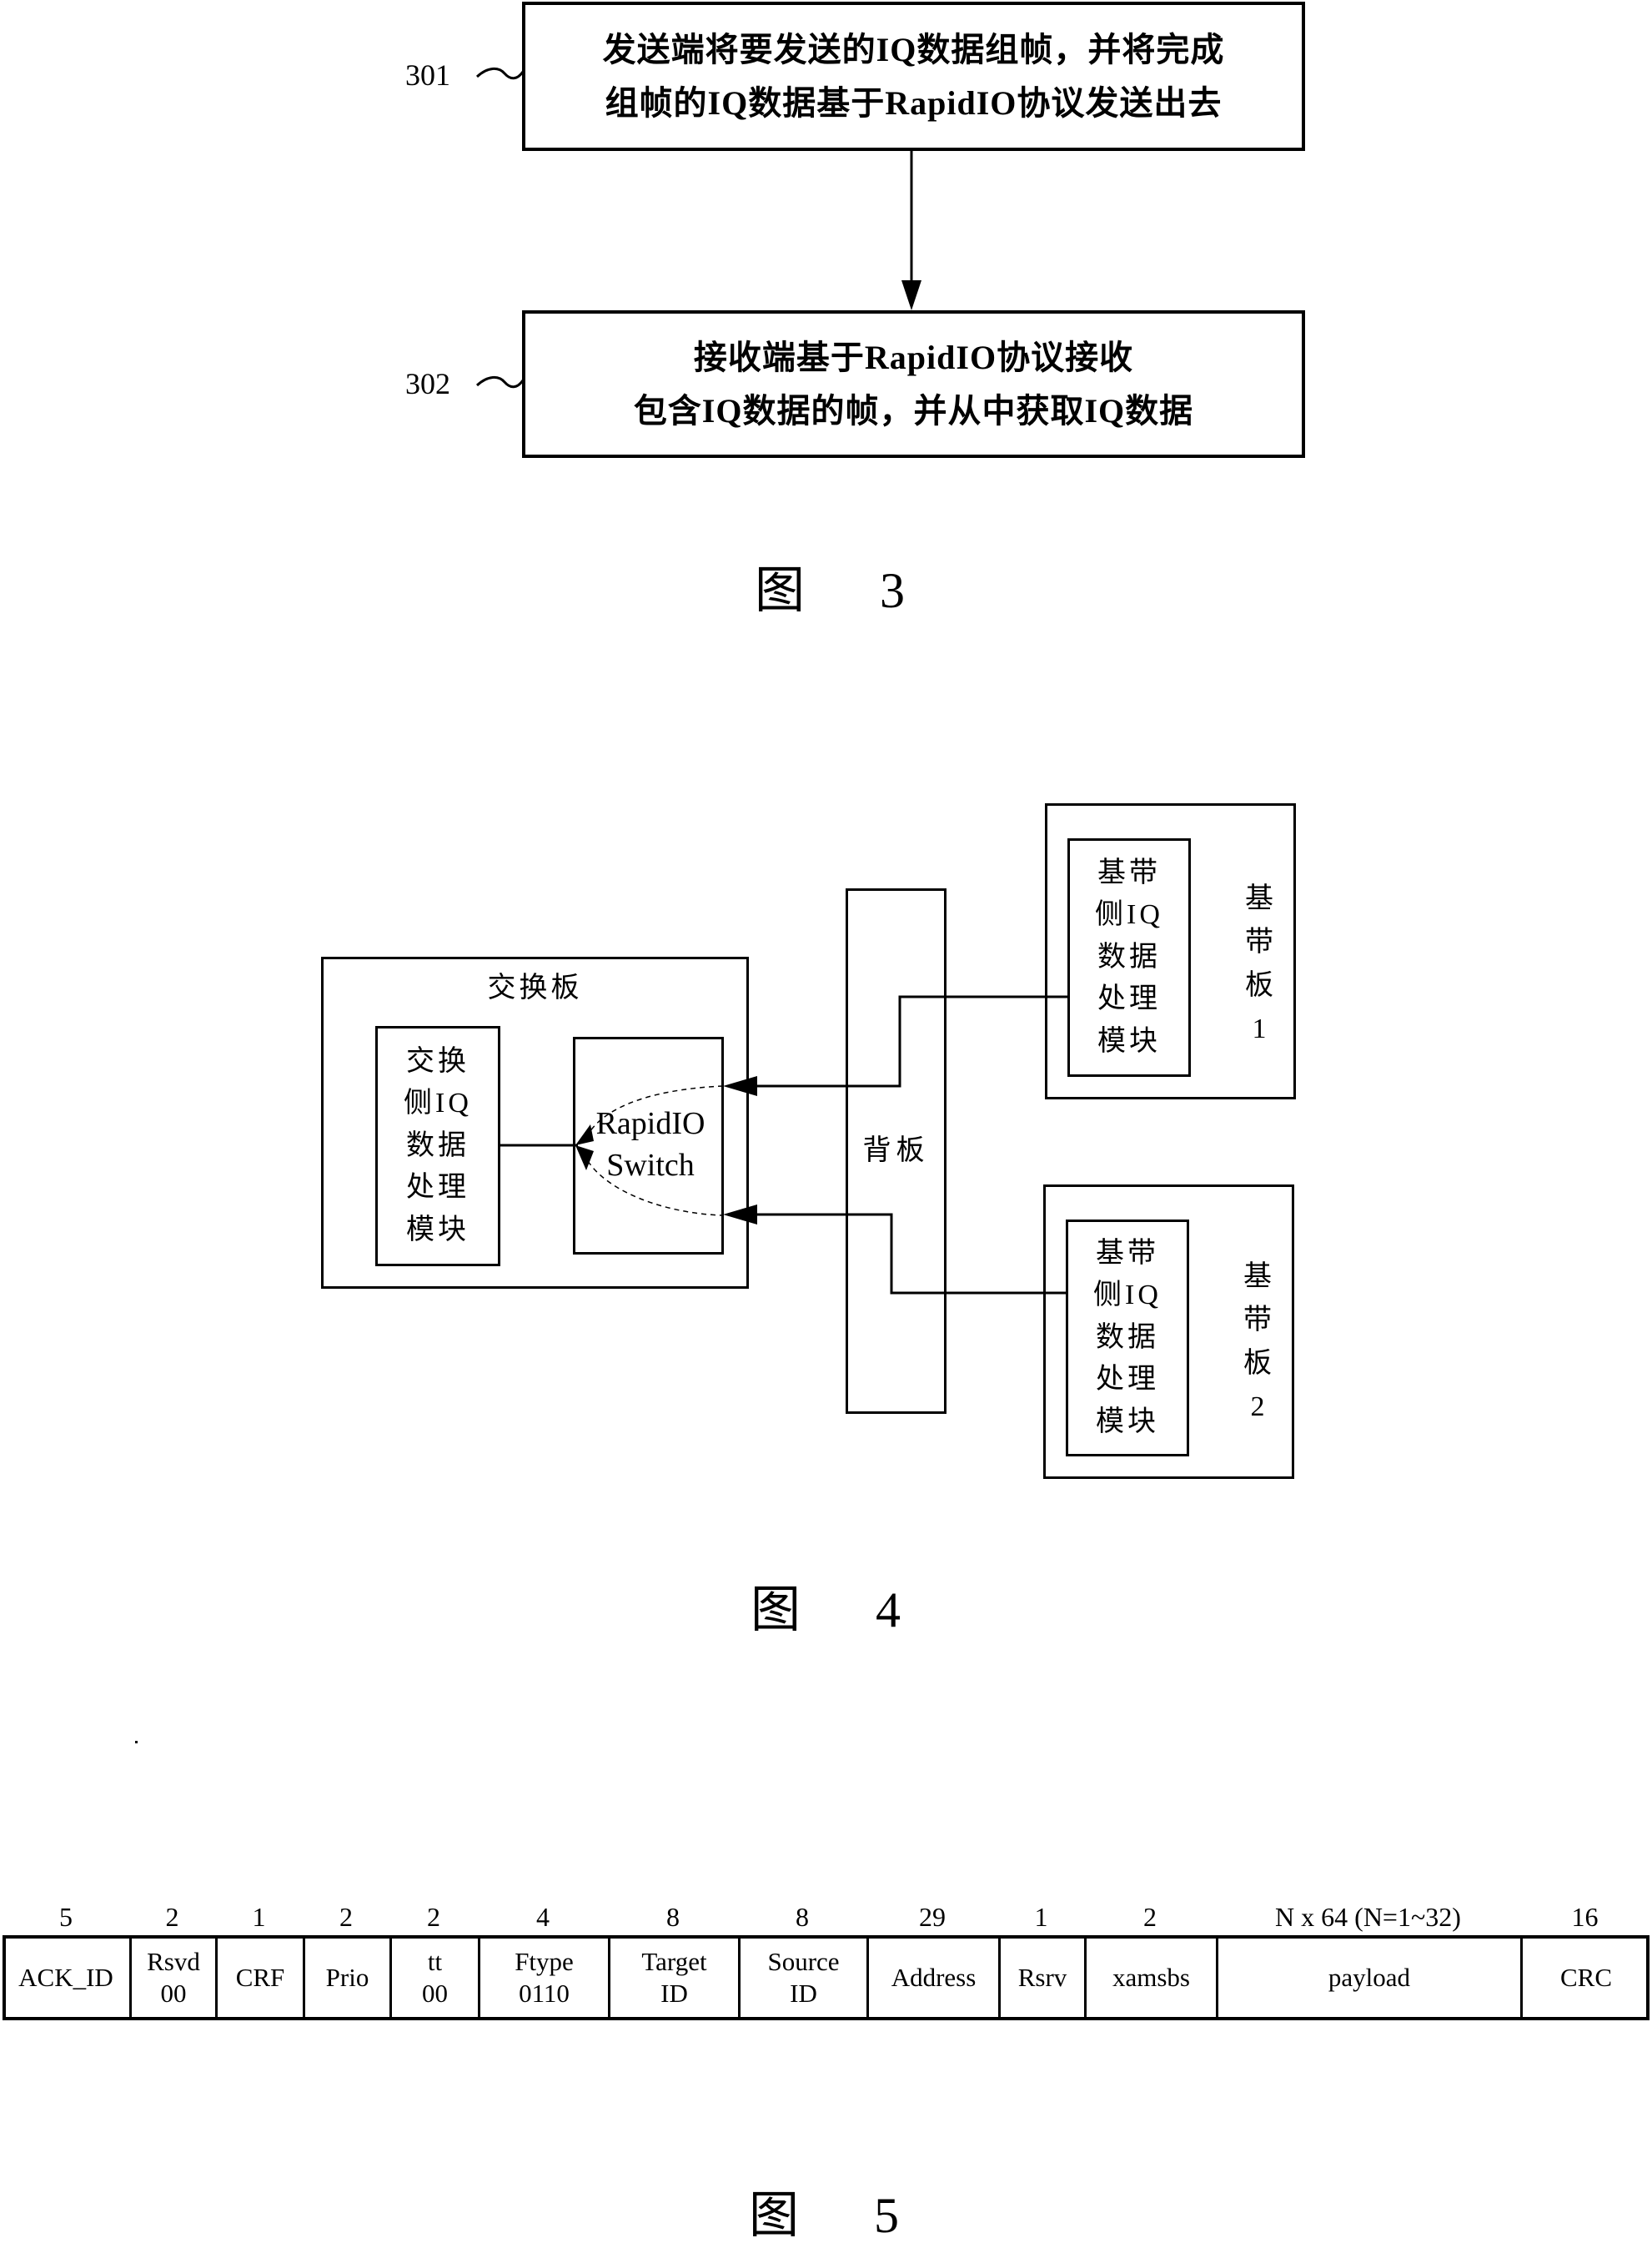 Image resolution: width=1652 pixels, height=2243 pixels. What do you see at coordinates (172, 1977) in the screenshot?
I see `field-cell: Rsvd 00` at bounding box center [172, 1977].